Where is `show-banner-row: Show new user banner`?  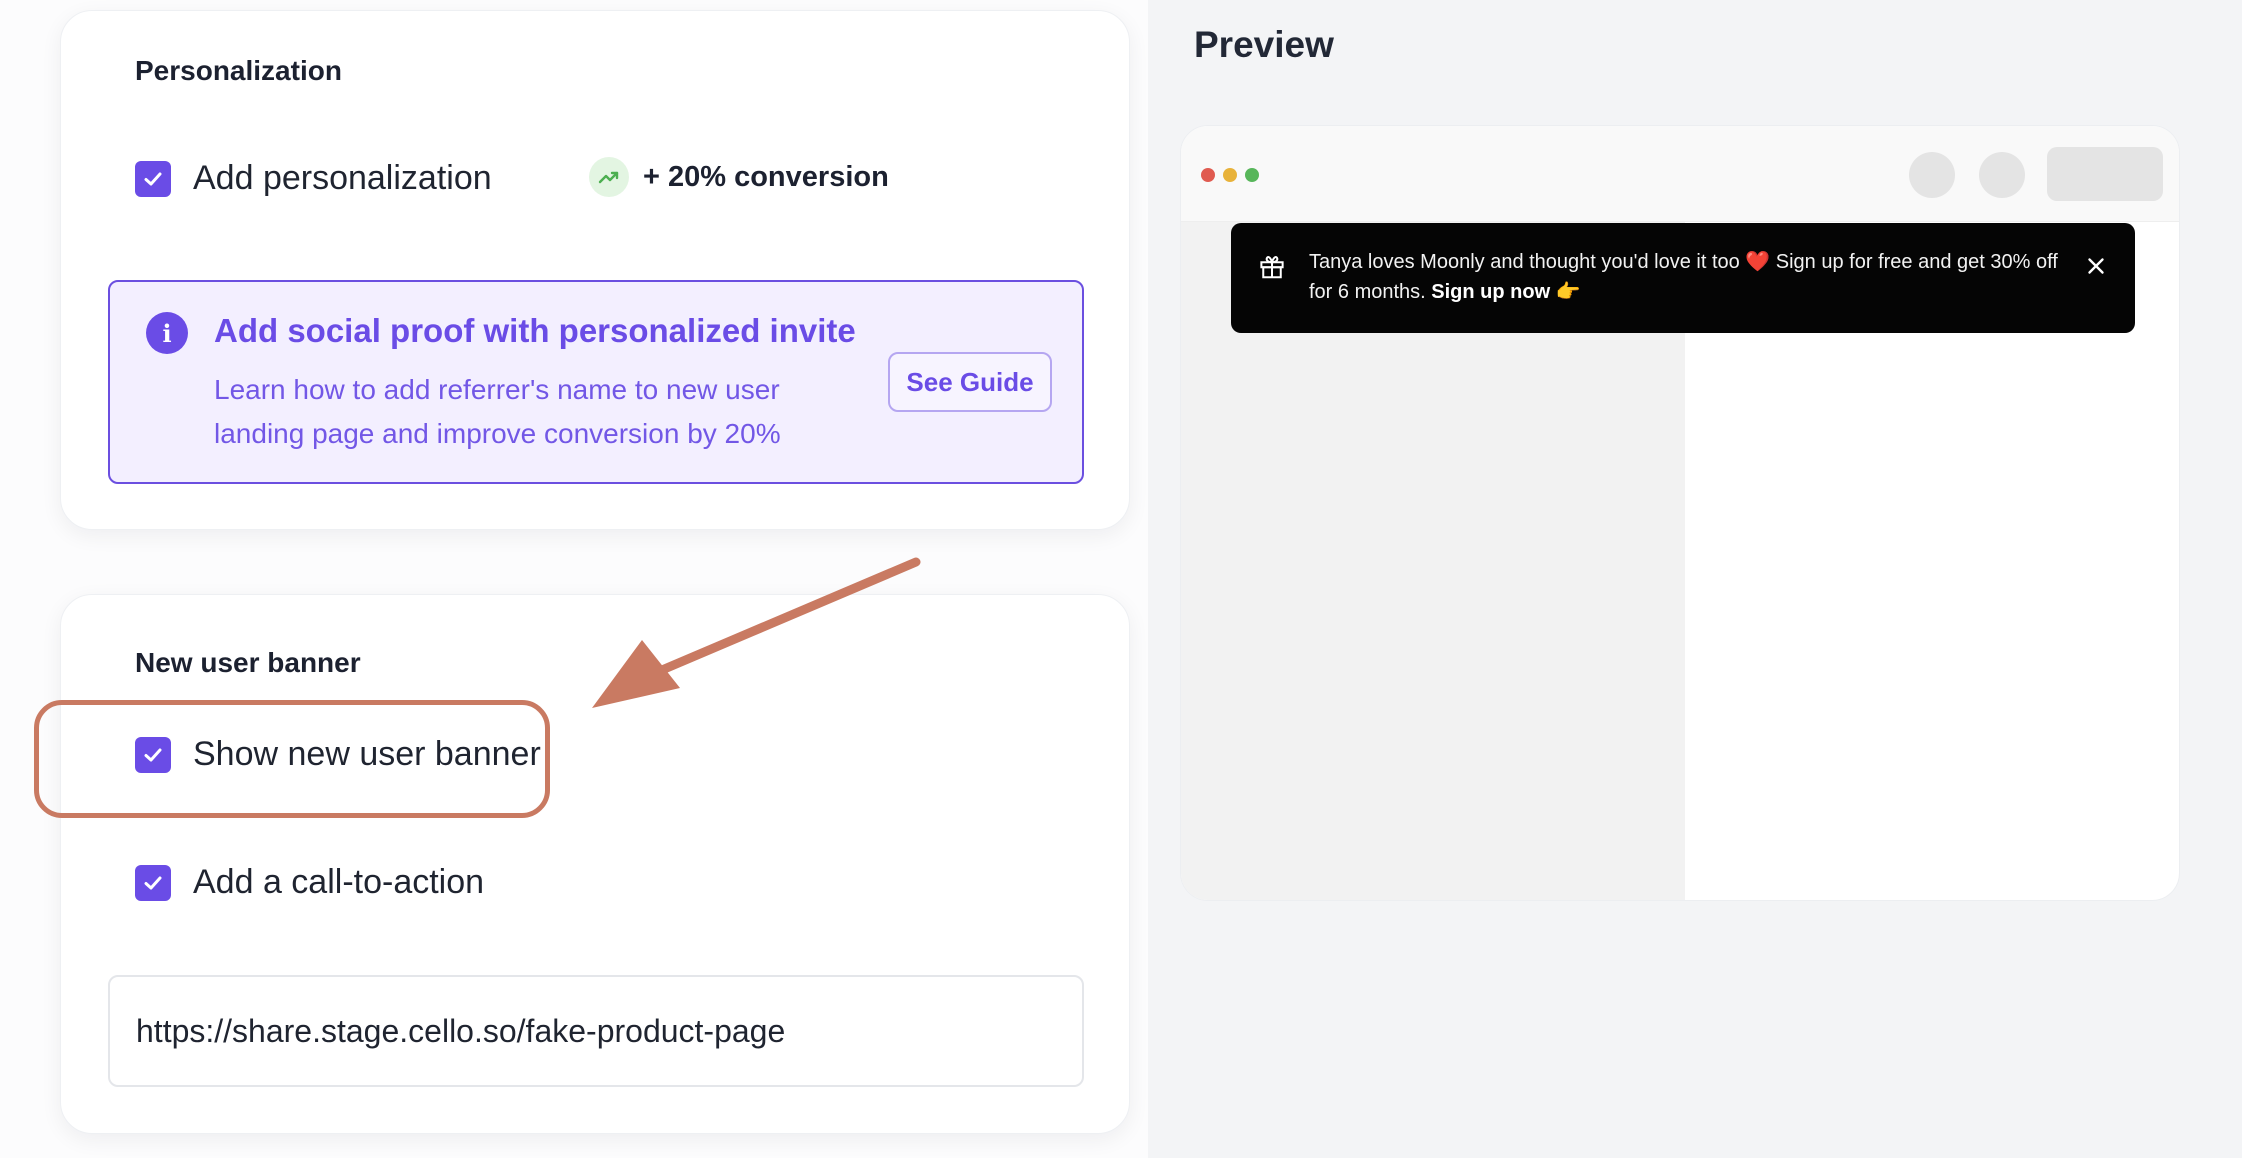
show-banner-row: Show new user banner is located at coordinates (338, 754).